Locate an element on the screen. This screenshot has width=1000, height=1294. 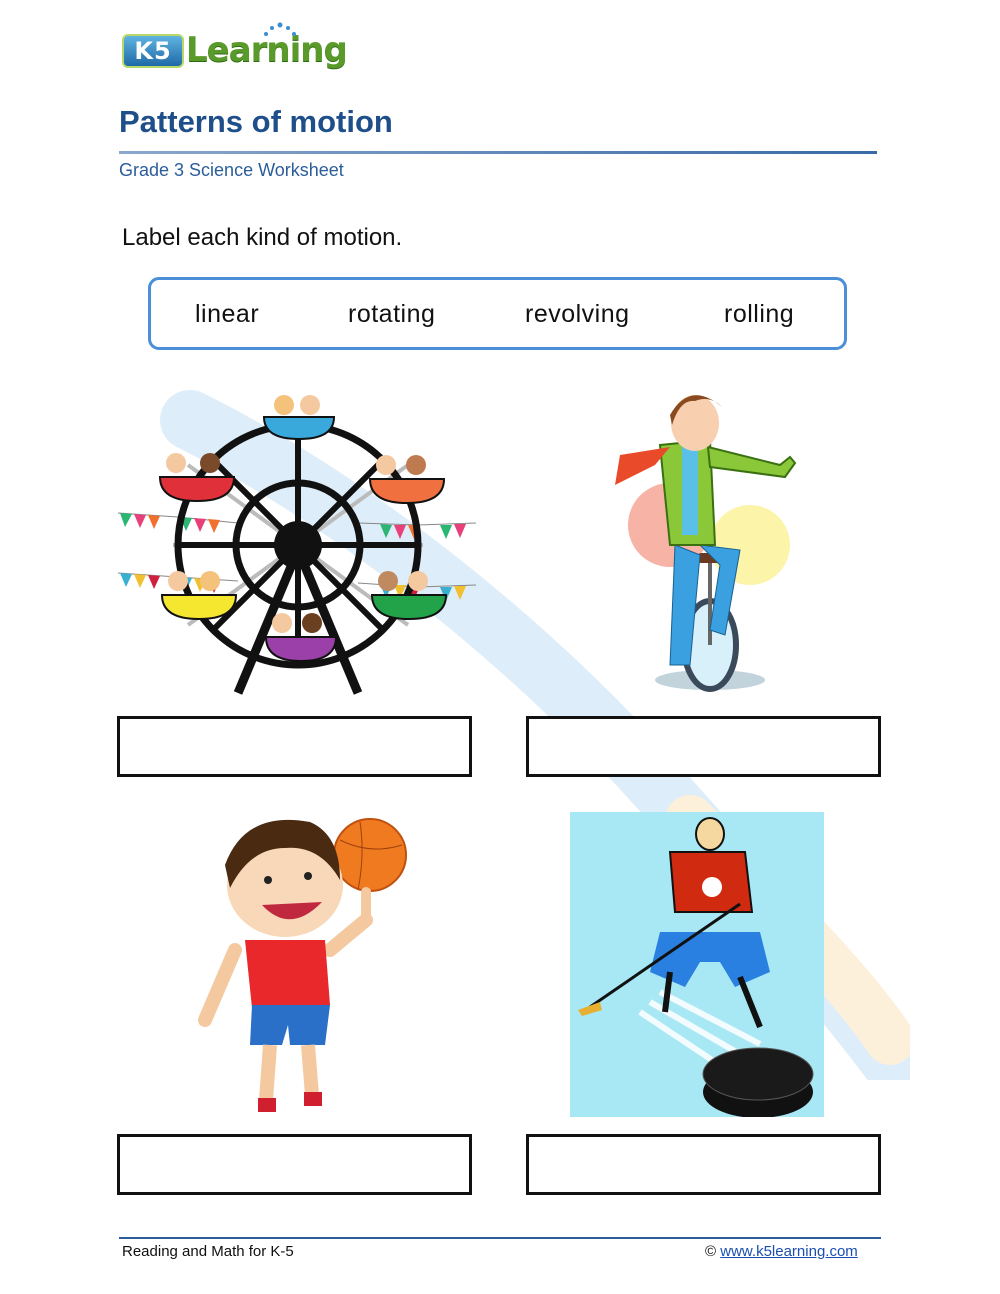
word-bank: linear rotating revolving rolling is located at coordinates (497, 313).